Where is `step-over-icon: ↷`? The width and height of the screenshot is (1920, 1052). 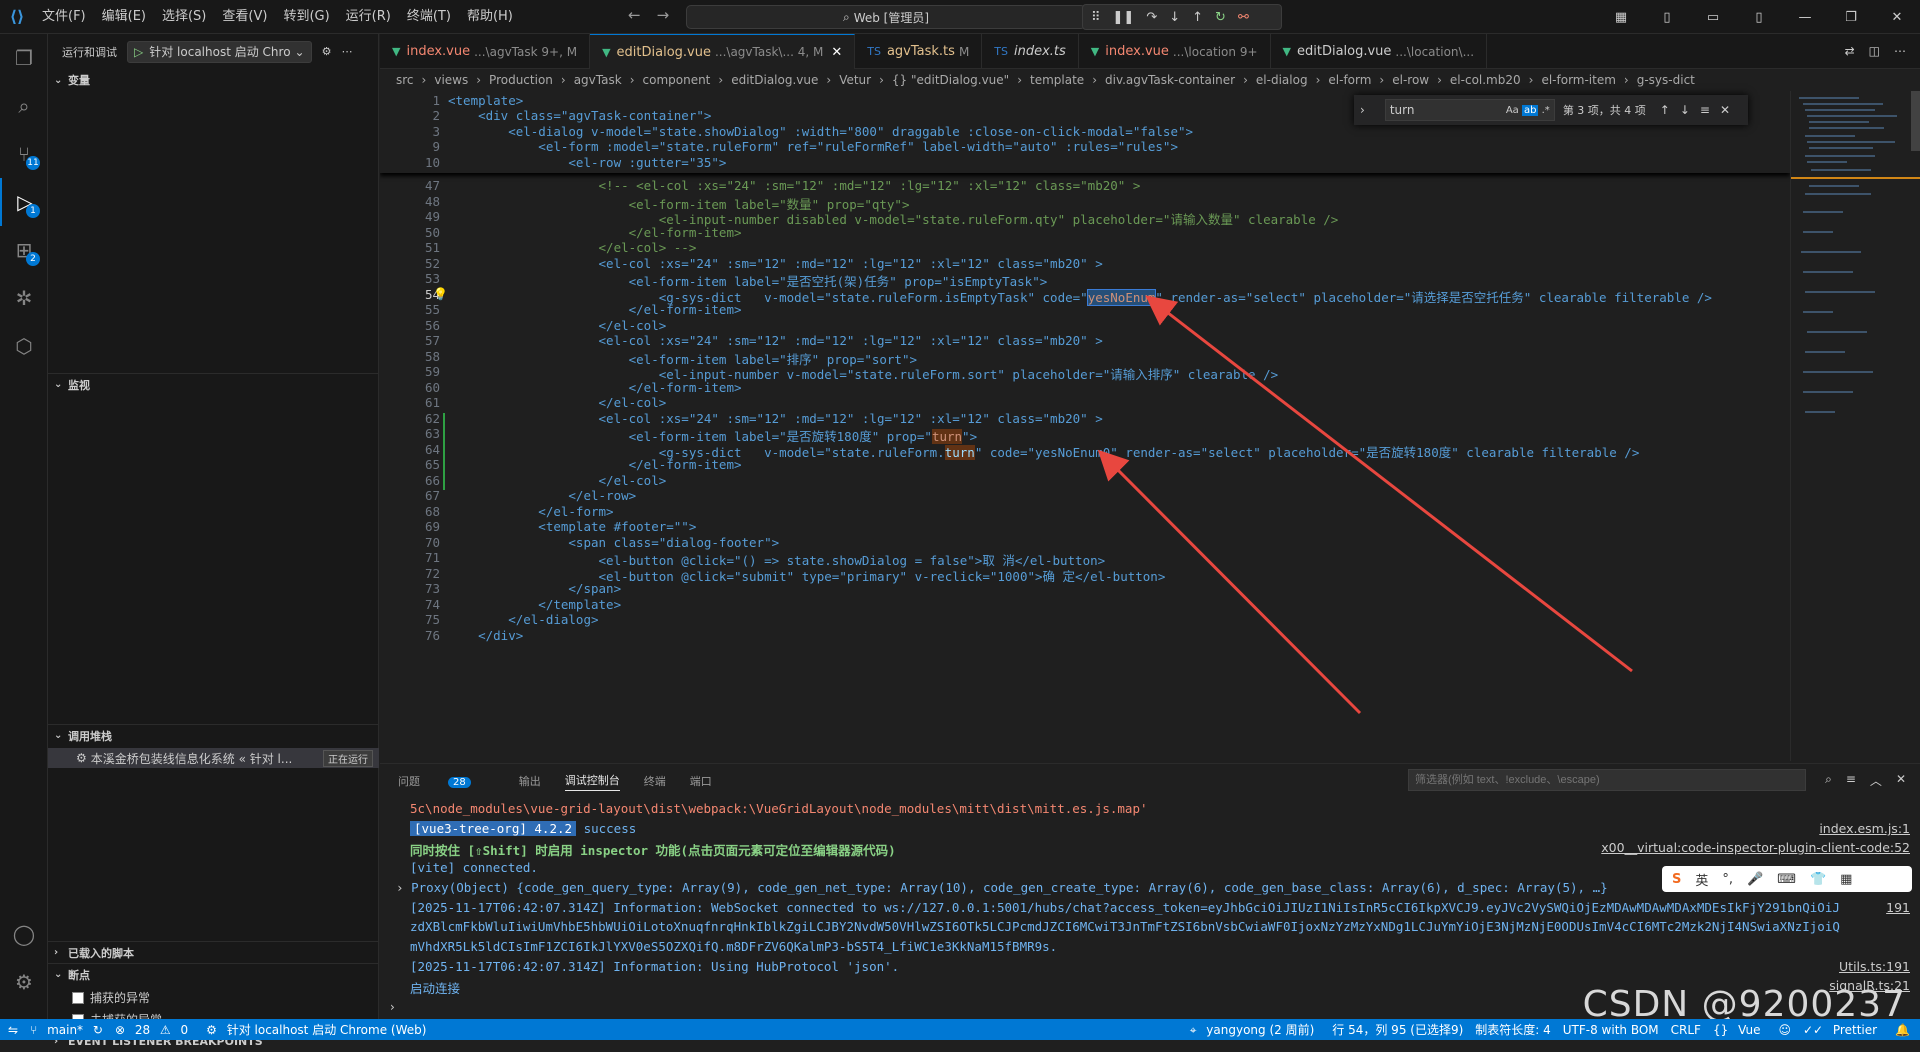 step-over-icon: ↷ is located at coordinates (1151, 17).